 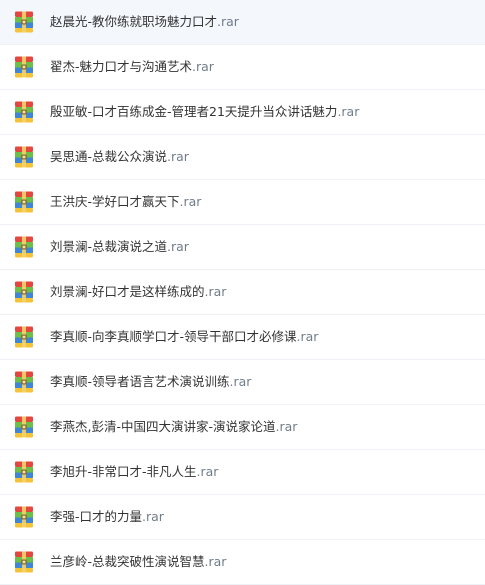 I want to click on file-basename: 李燕杰,彭清-中国四大演讲家-演说家论道, so click(x=163, y=426).